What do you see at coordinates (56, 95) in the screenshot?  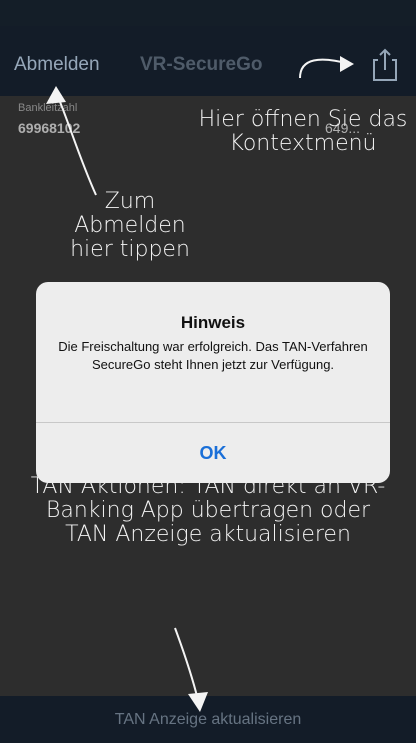 I see `arrow-to-logout-head` at bounding box center [56, 95].